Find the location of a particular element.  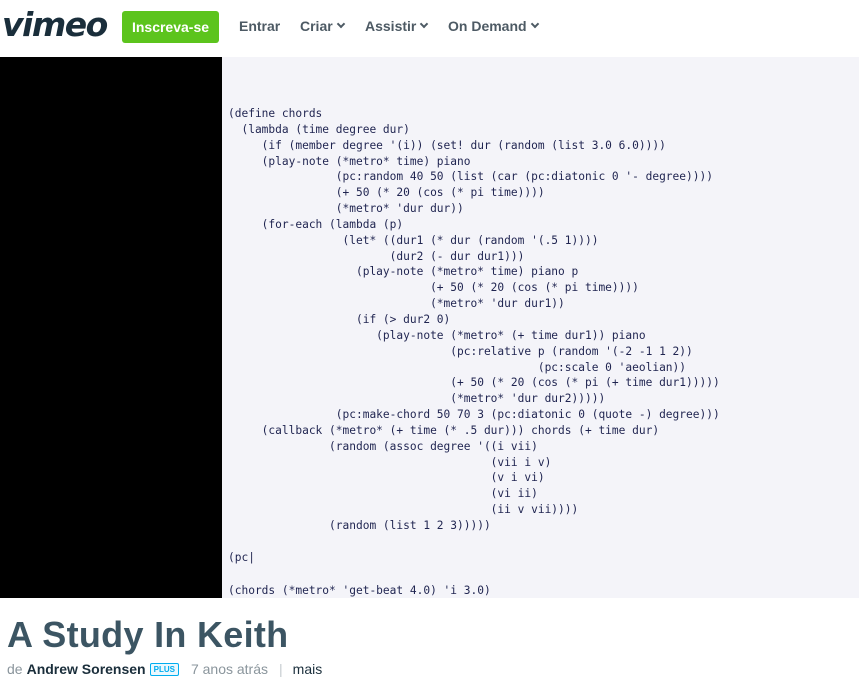

nav-create: Criar is located at coordinates (322, 26).